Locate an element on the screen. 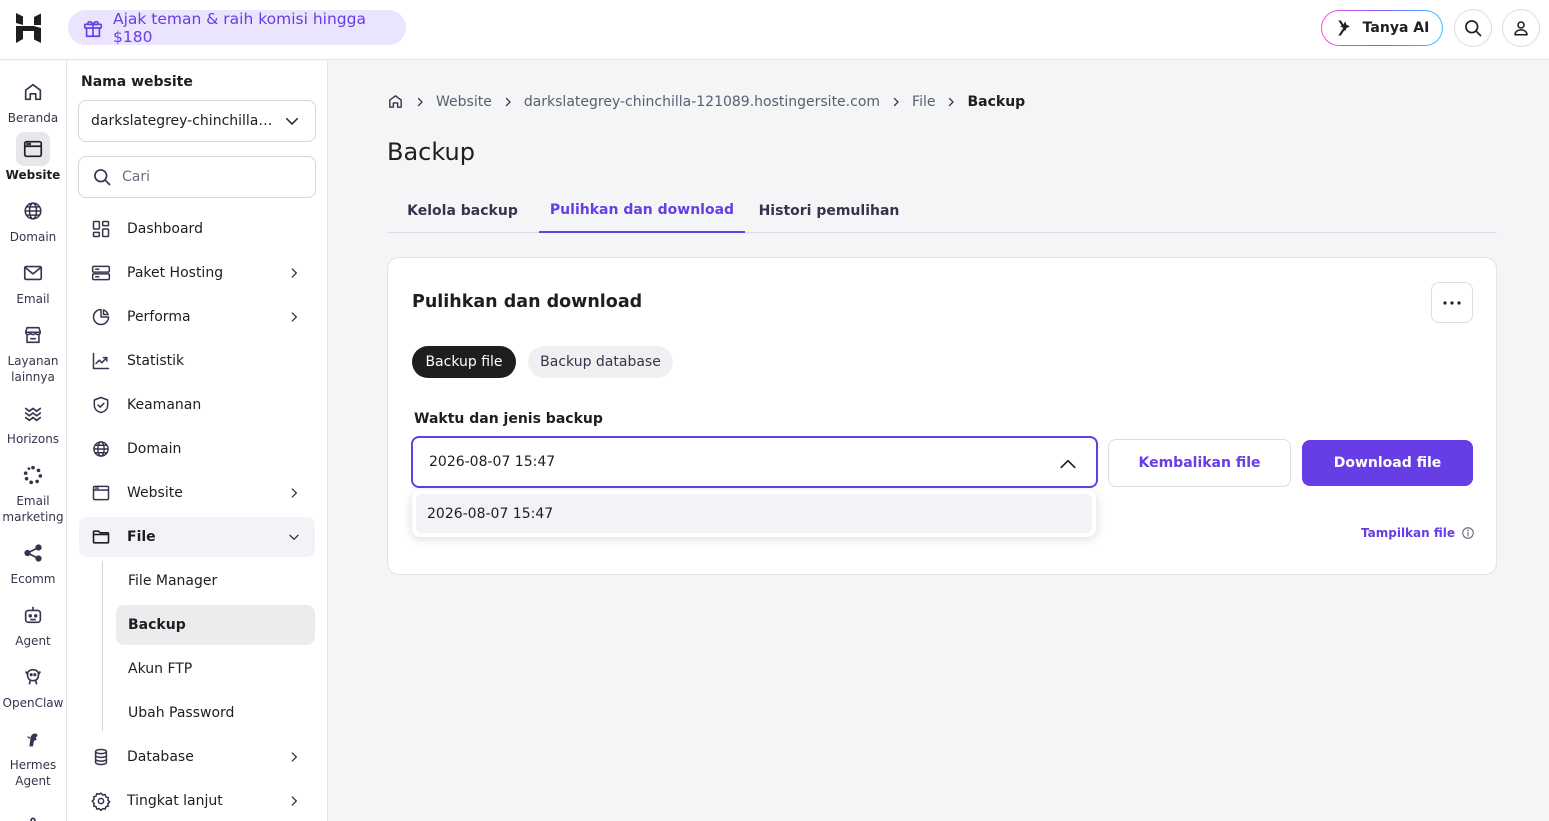 This screenshot has width=1549, height=821. rail-label: Email is located at coordinates (33, 299).